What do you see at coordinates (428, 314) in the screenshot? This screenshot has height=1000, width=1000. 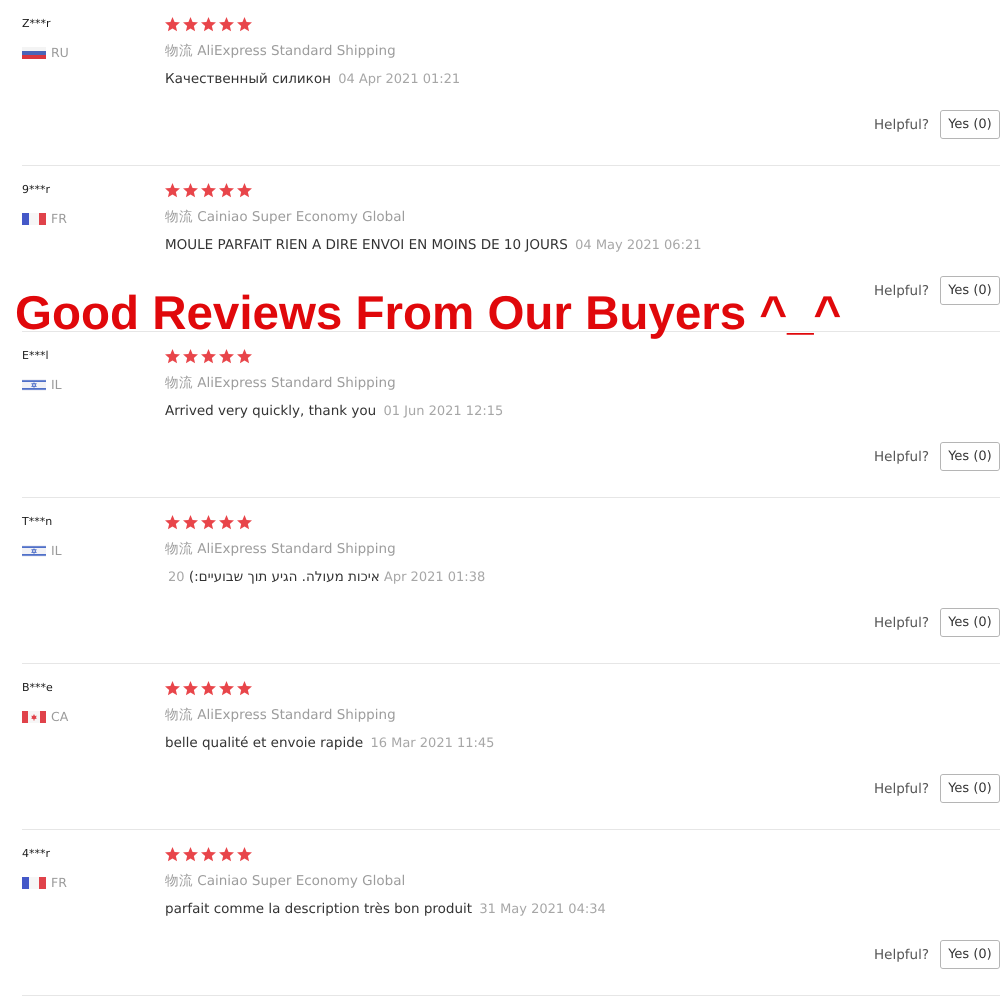 I see `overlay-caption: Good Reviews From Our Buyers ^_^` at bounding box center [428, 314].